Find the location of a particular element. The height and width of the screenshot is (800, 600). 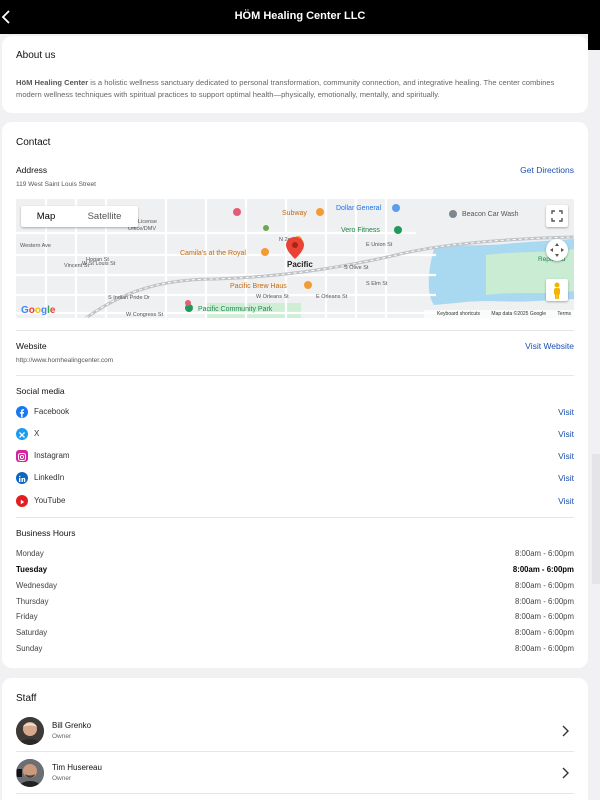

svg-text: License is located at coordinates (147, 222).